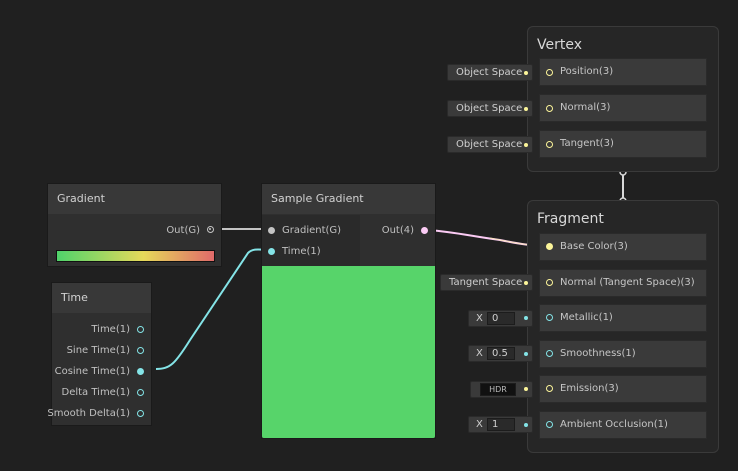 This screenshot has width=738, height=471. Describe the element at coordinates (101, 298) in the screenshot. I see `time-node-title: Time` at that location.